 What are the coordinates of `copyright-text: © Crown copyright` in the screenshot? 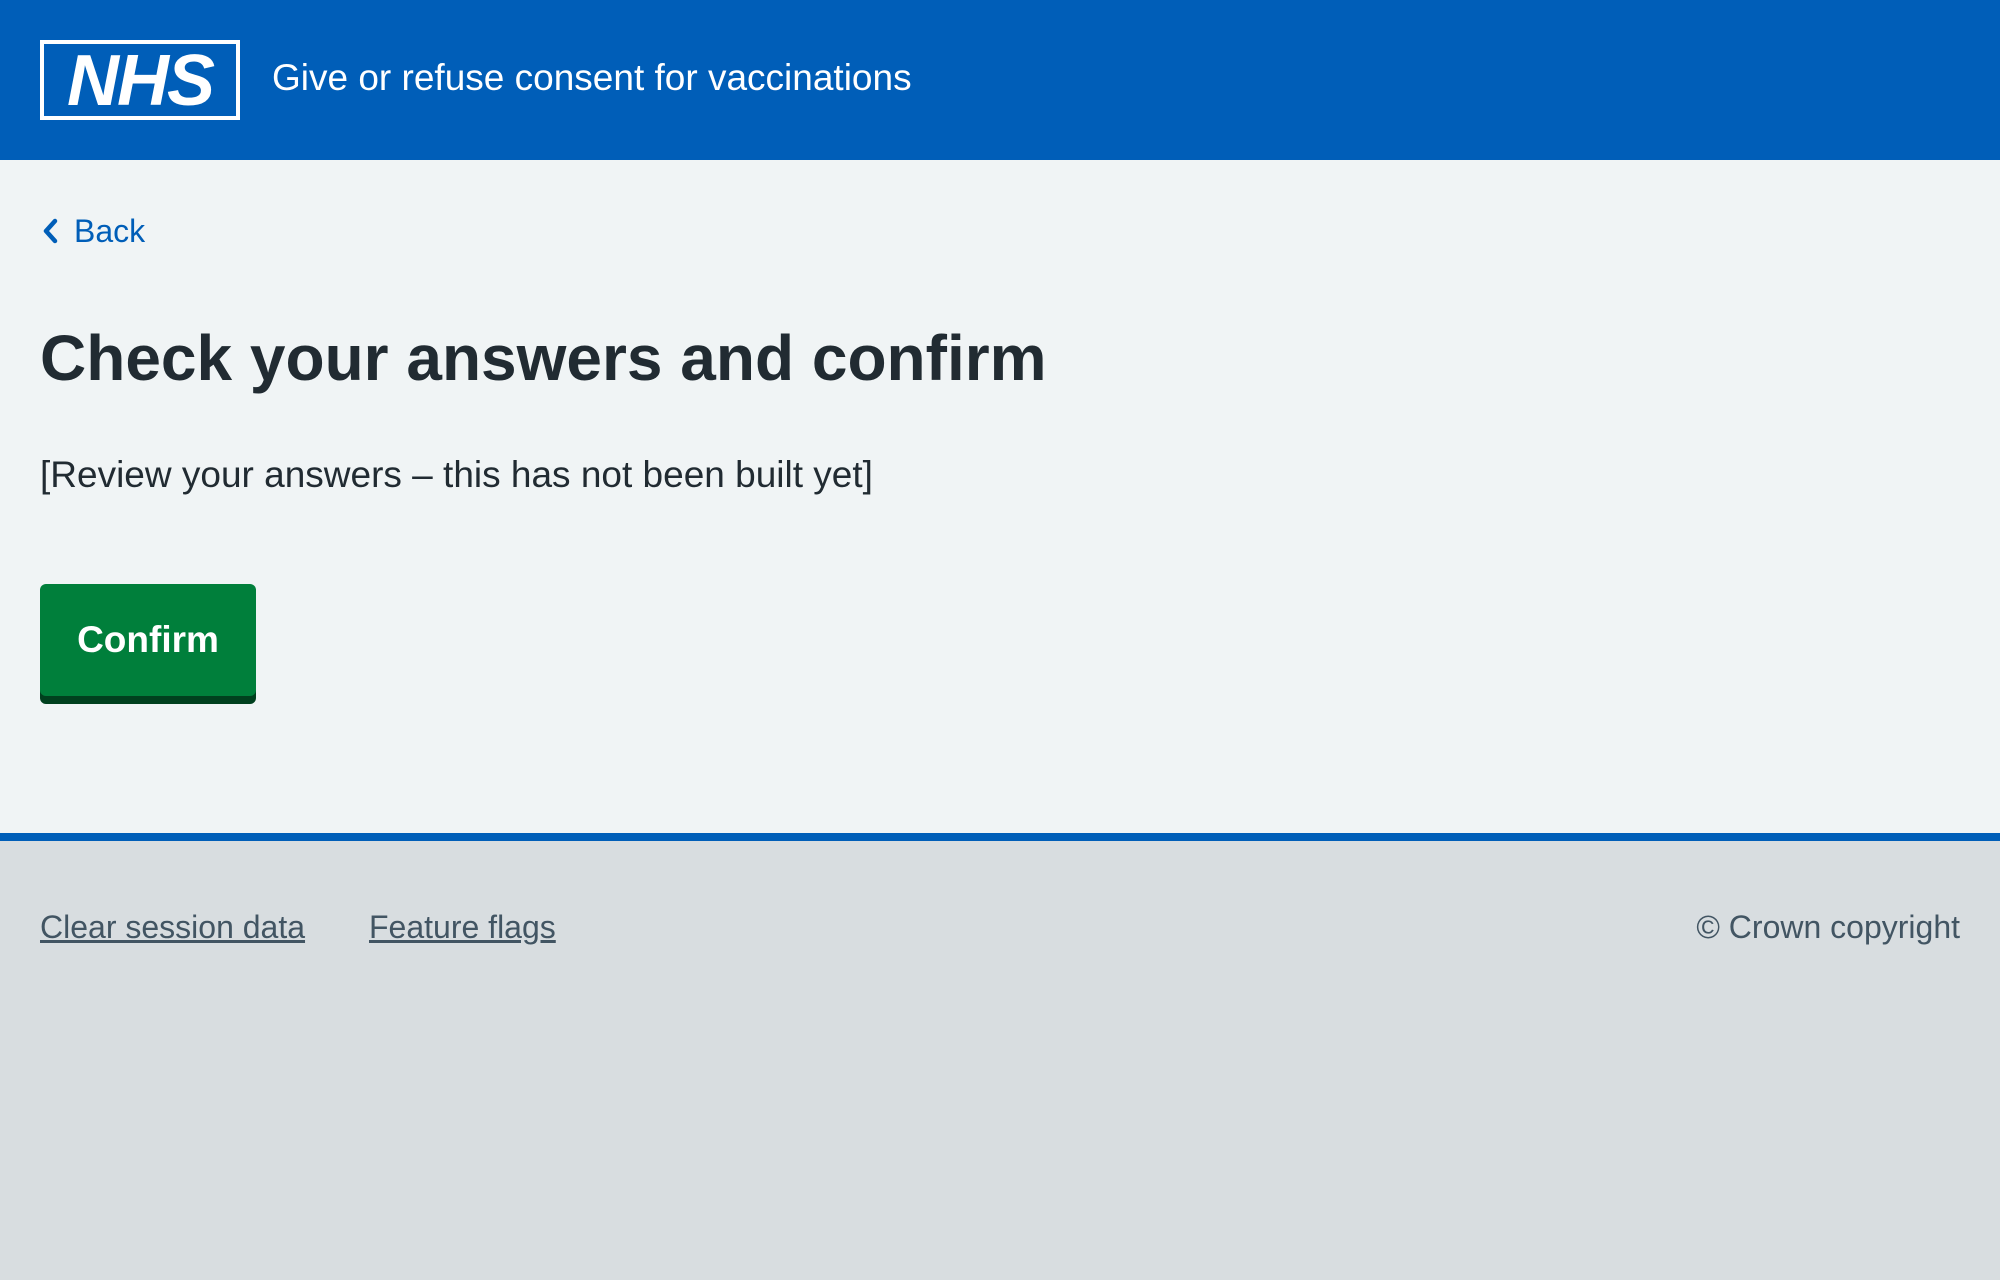 It's located at (1828, 927).